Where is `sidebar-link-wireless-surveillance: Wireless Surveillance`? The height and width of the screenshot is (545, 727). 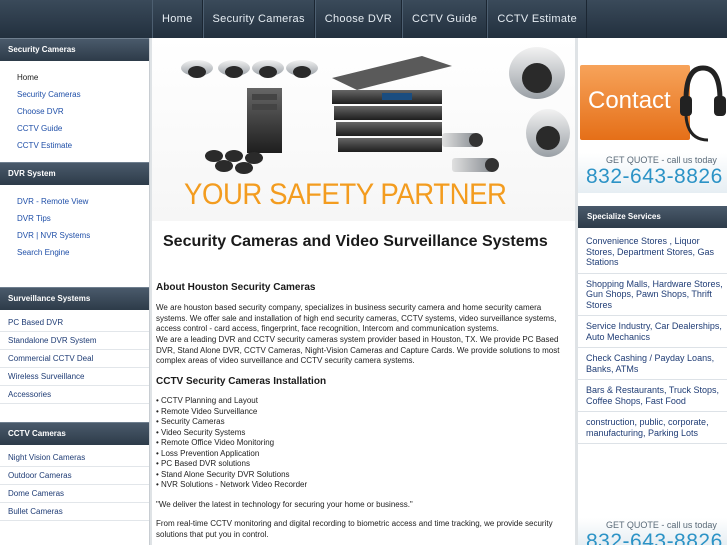
sidebar-link-wireless-surveillance: Wireless Surveillance is located at coordinates (74, 377).